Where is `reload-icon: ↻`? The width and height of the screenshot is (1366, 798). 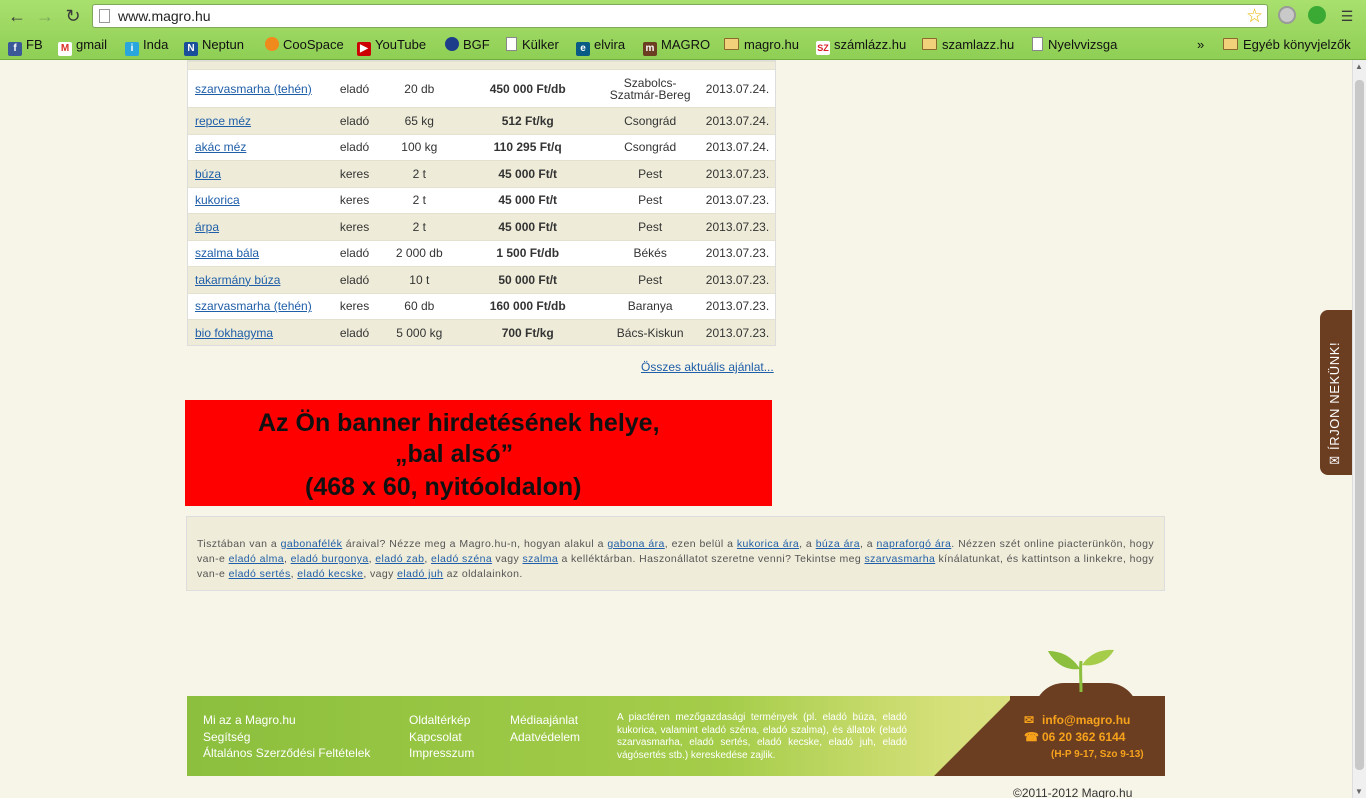 reload-icon: ↻ is located at coordinates (73, 16).